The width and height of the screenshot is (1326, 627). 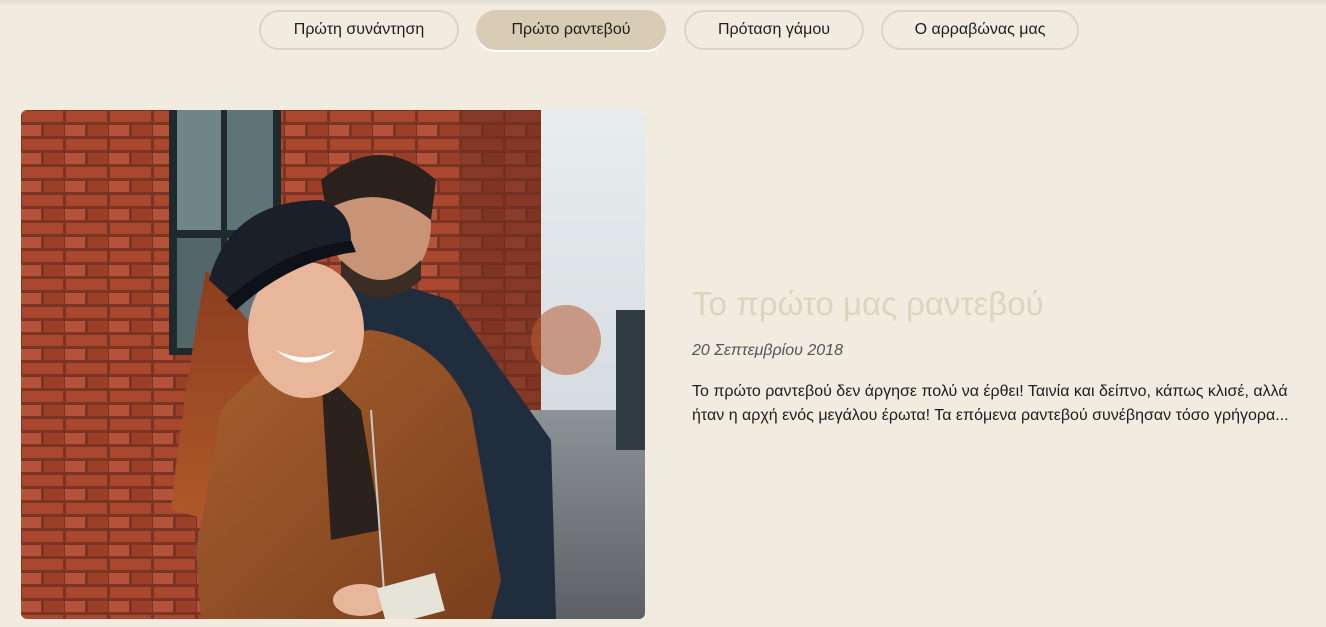 I want to click on top-shadow, so click(x=663, y=3).